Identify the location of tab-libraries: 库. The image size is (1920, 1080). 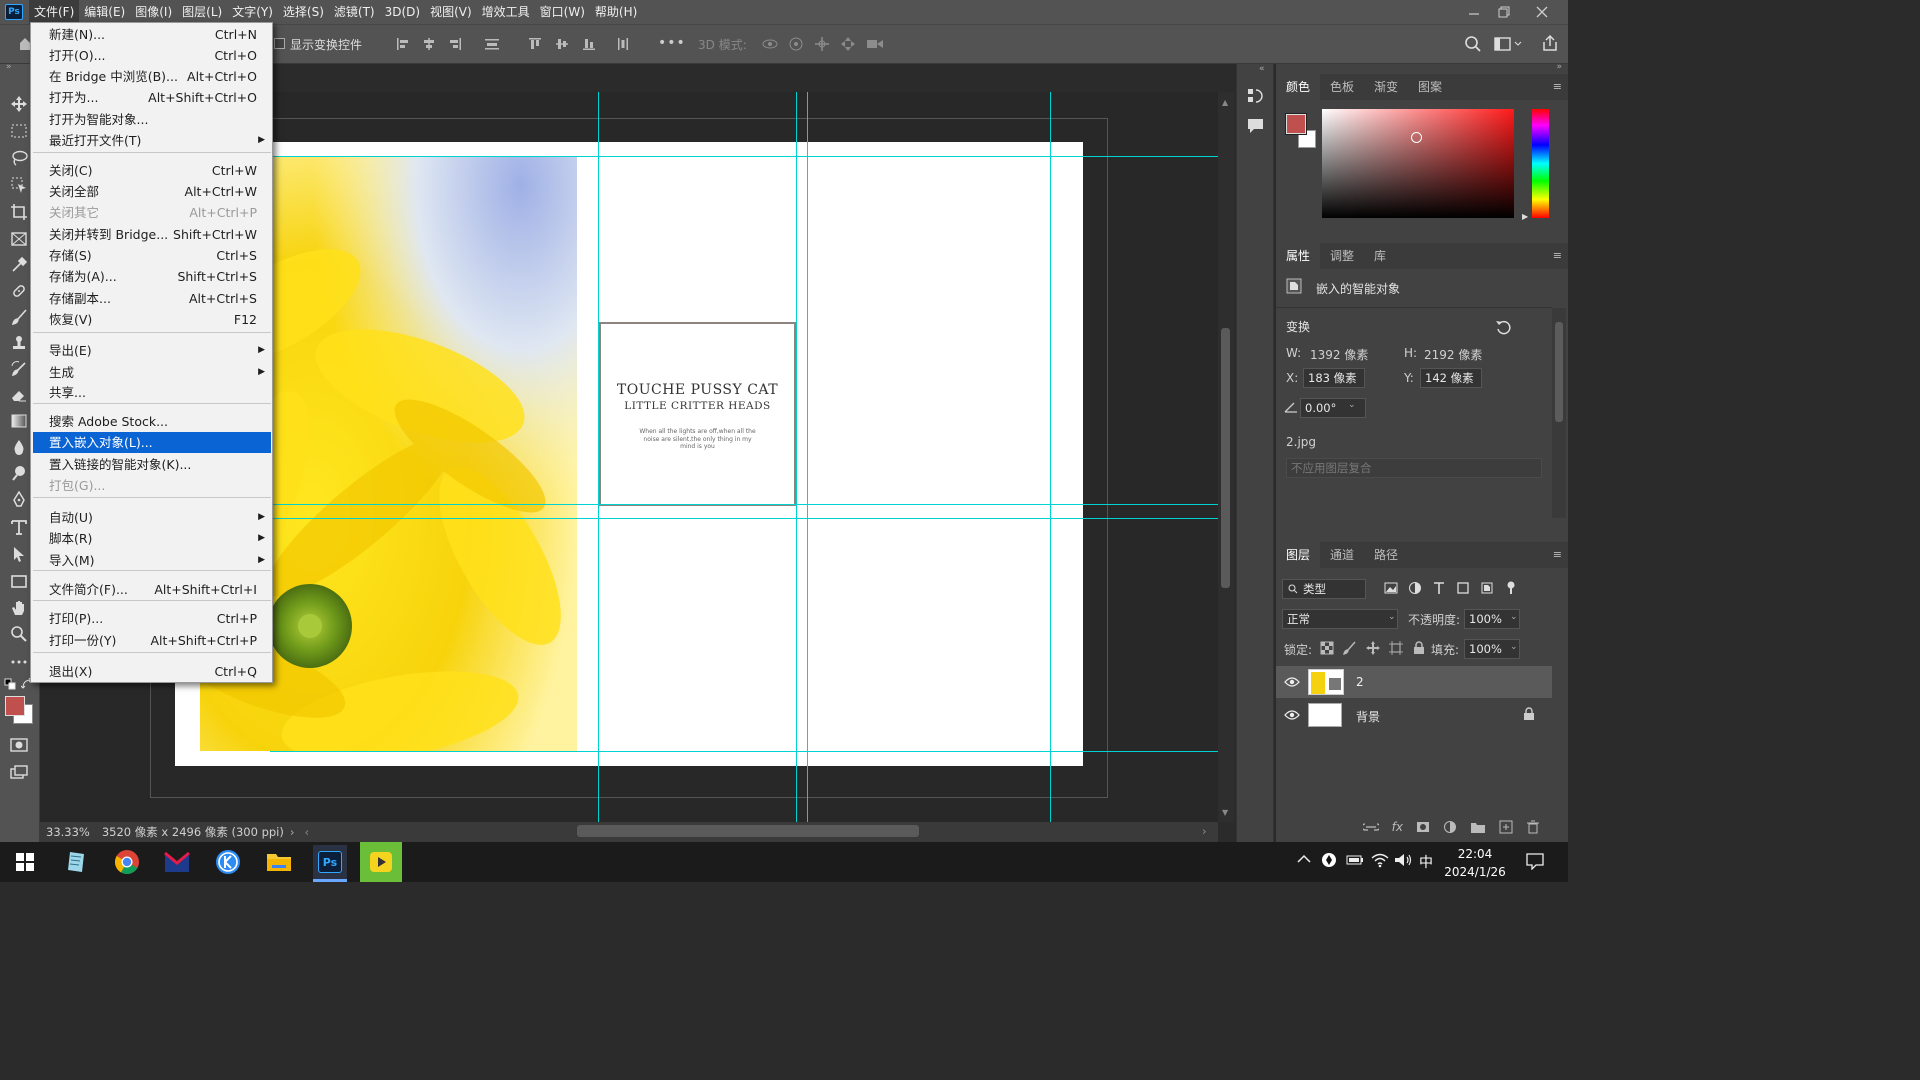
(1380, 256).